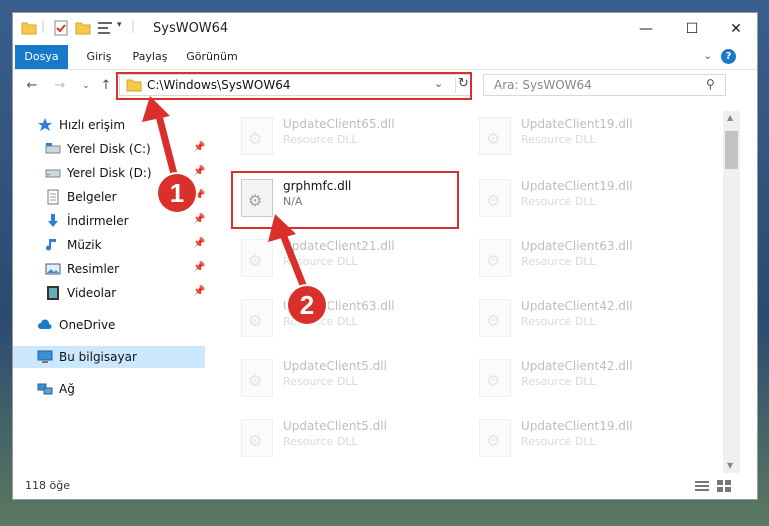 The width and height of the screenshot is (769, 526). What do you see at coordinates (225, 195) in the screenshot?
I see `annotation-layer` at bounding box center [225, 195].